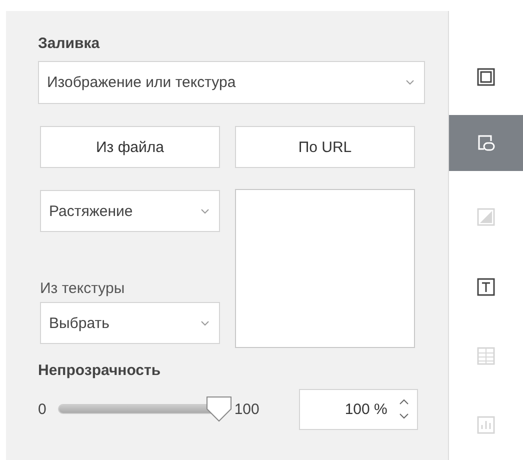 The height and width of the screenshot is (460, 523). Describe the element at coordinates (486, 77) in the screenshot. I see `shape-settings-icon` at that location.